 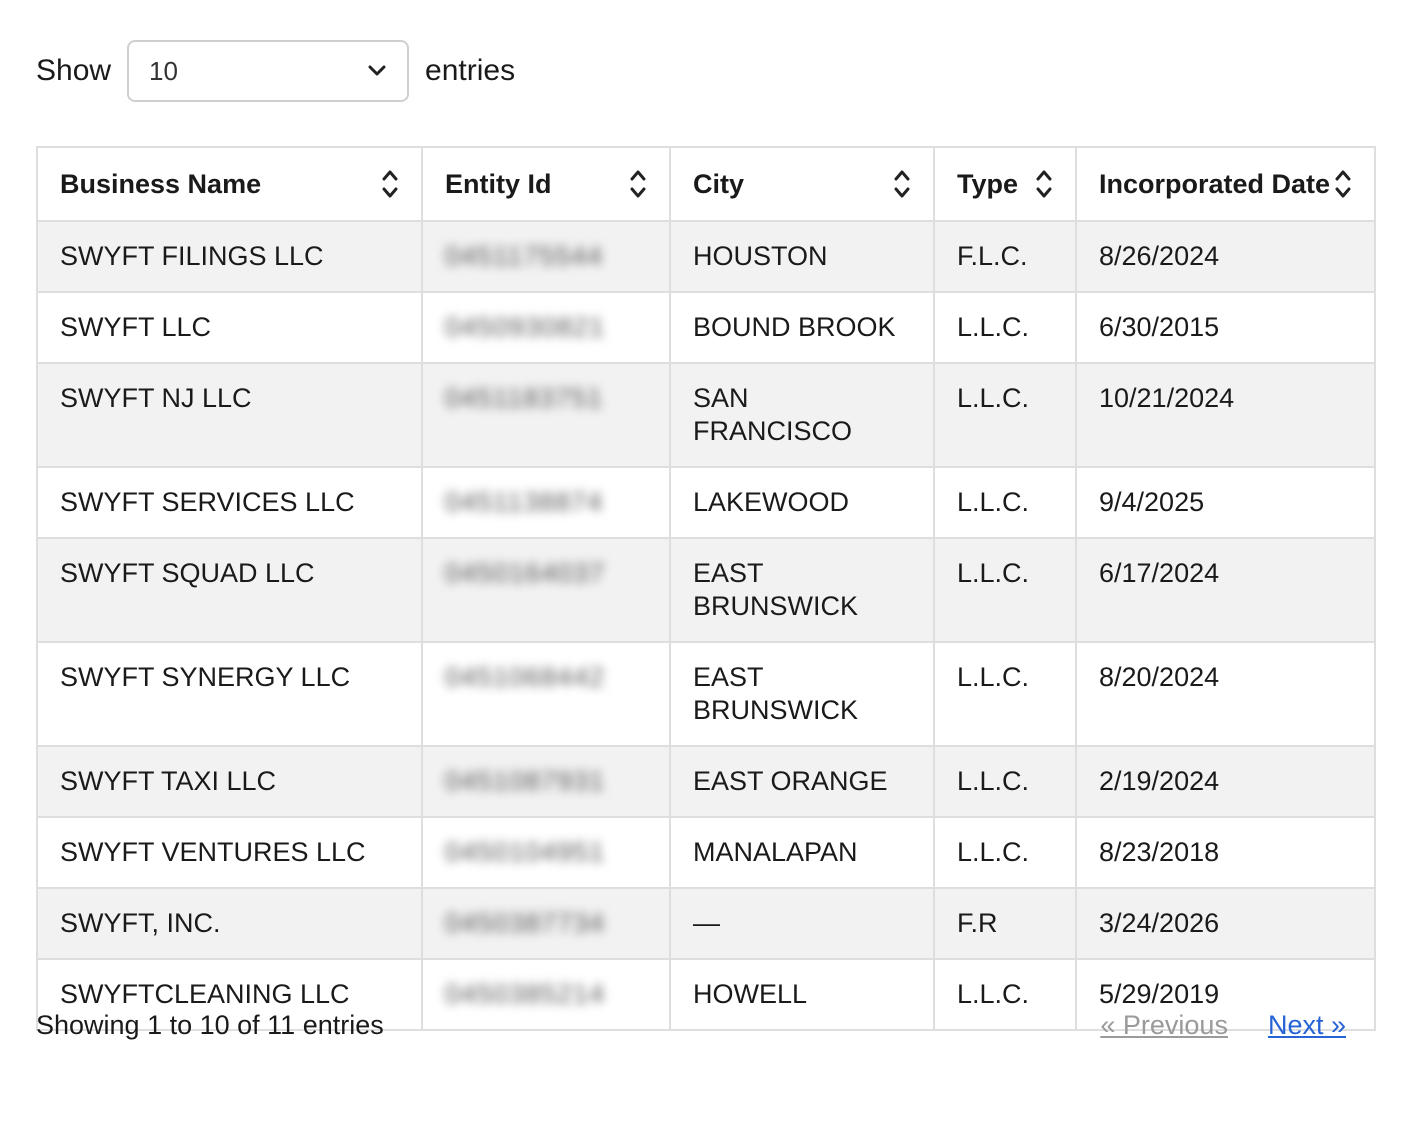 What do you see at coordinates (802, 923) in the screenshot?
I see `city-cell: —` at bounding box center [802, 923].